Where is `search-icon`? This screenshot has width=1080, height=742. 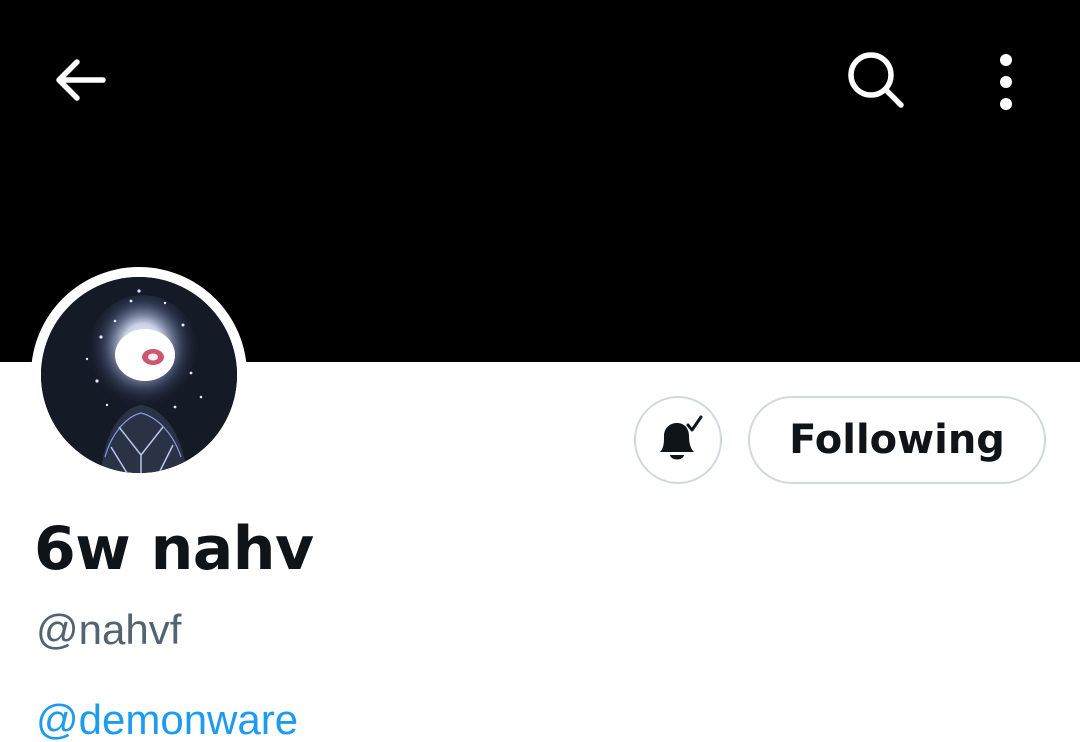
search-icon is located at coordinates (876, 80).